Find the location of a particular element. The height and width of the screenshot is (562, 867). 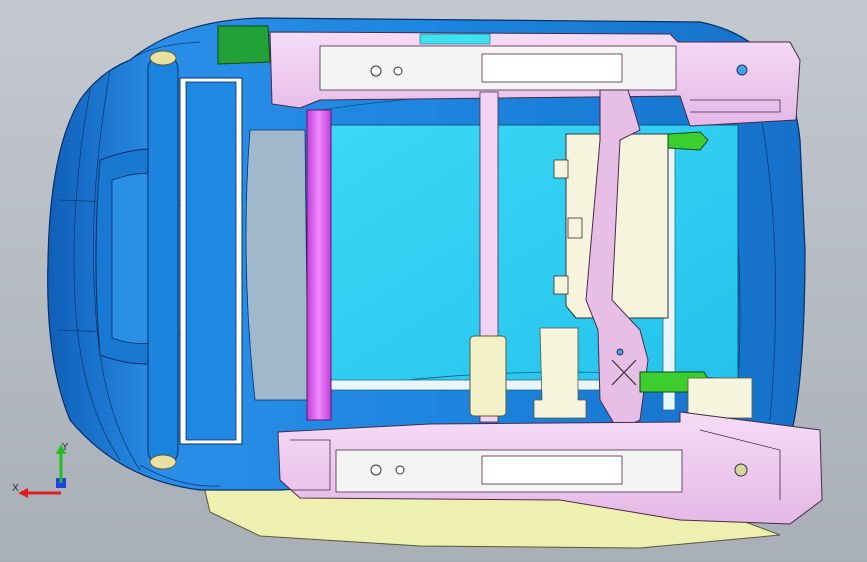

bracket-bolt is located at coordinates (620, 352).